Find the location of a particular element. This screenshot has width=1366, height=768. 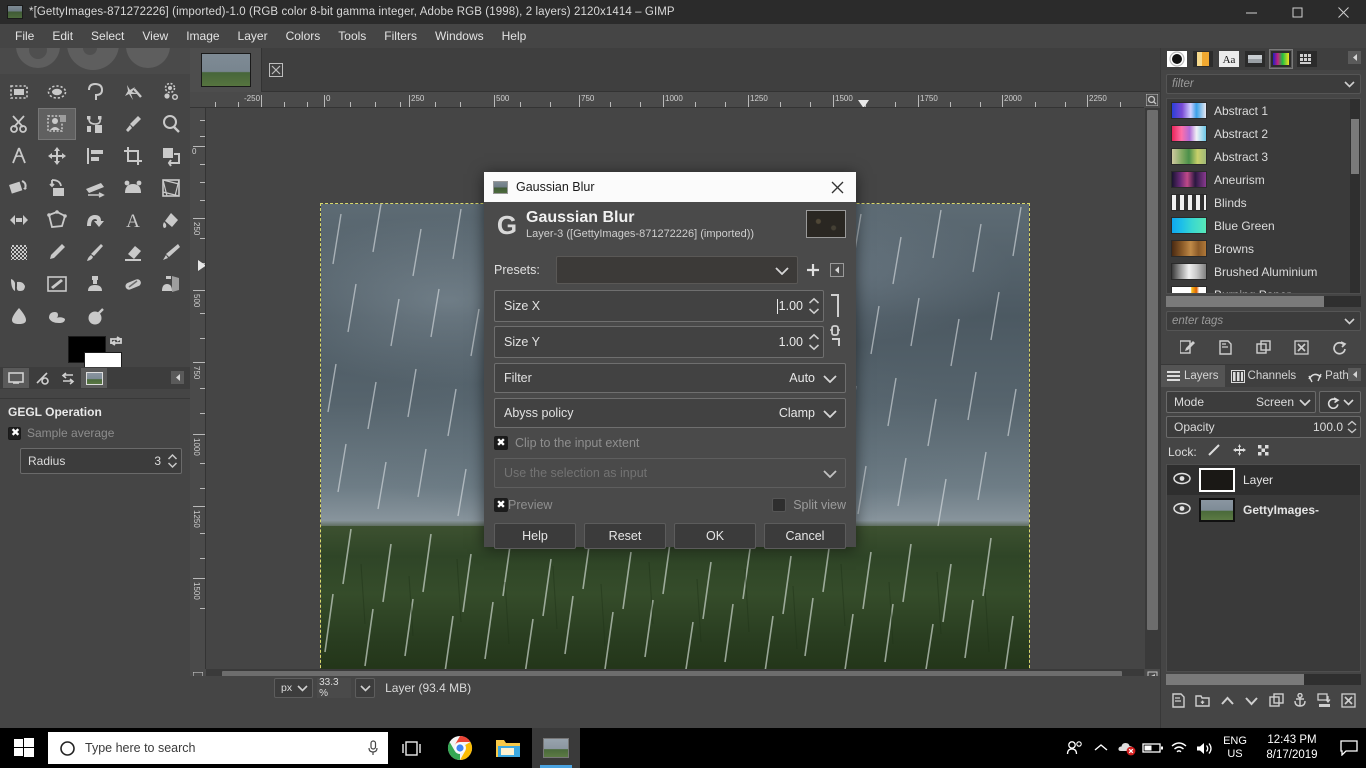

dock-menu-button is located at coordinates (1354, 59).